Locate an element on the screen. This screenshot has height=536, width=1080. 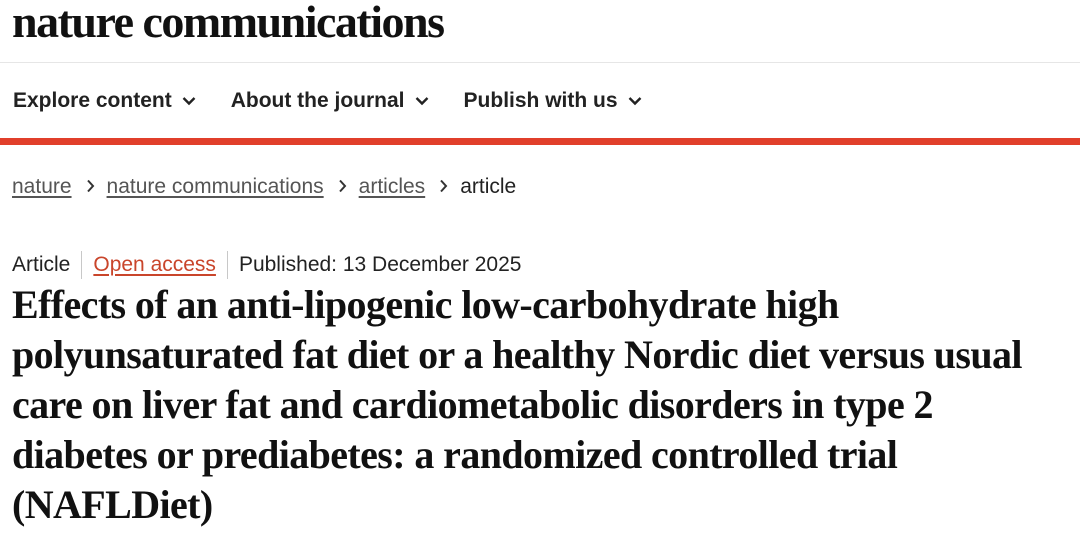
site-header: nature communications is located at coordinates (540, 31).